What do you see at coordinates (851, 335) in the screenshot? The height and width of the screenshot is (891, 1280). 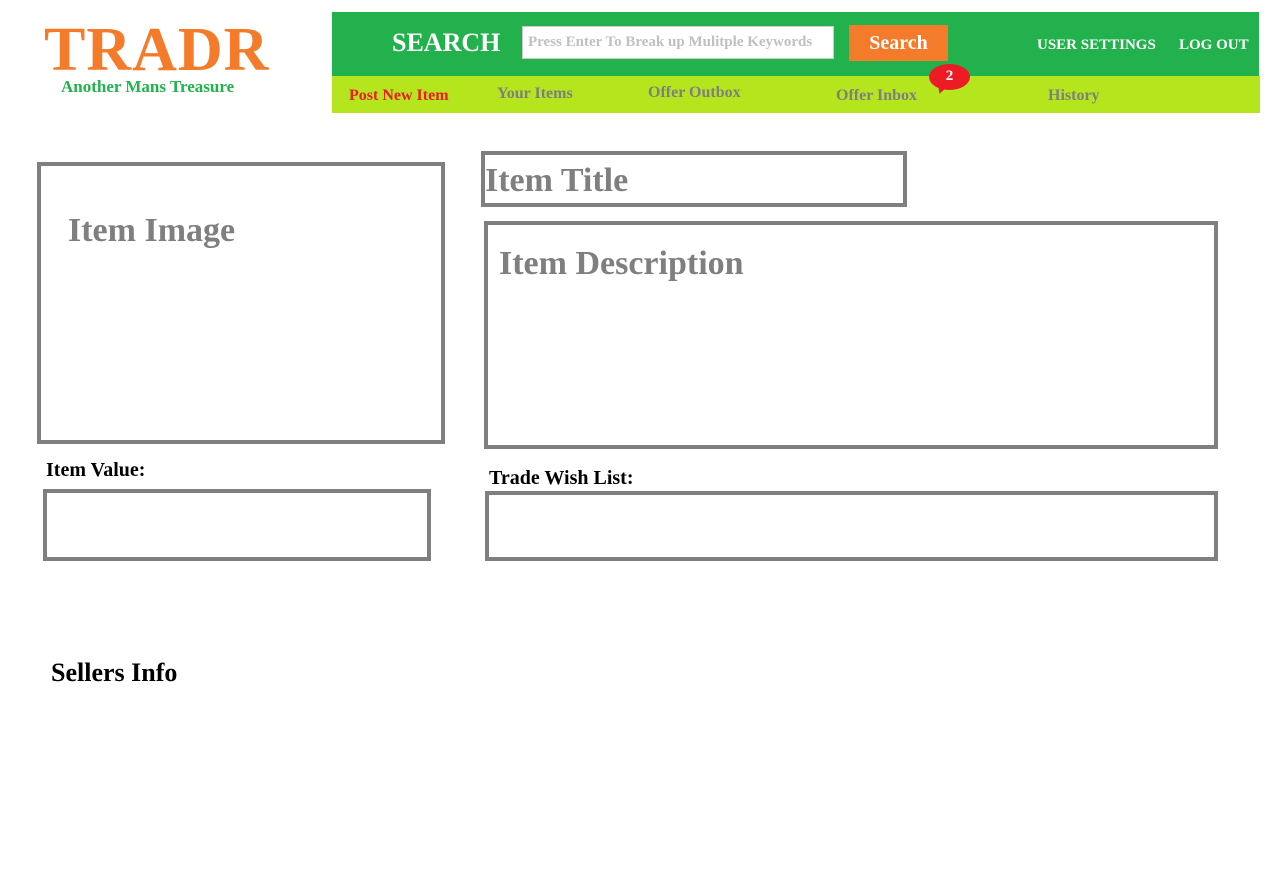 I see `item-description-box: Item Description` at bounding box center [851, 335].